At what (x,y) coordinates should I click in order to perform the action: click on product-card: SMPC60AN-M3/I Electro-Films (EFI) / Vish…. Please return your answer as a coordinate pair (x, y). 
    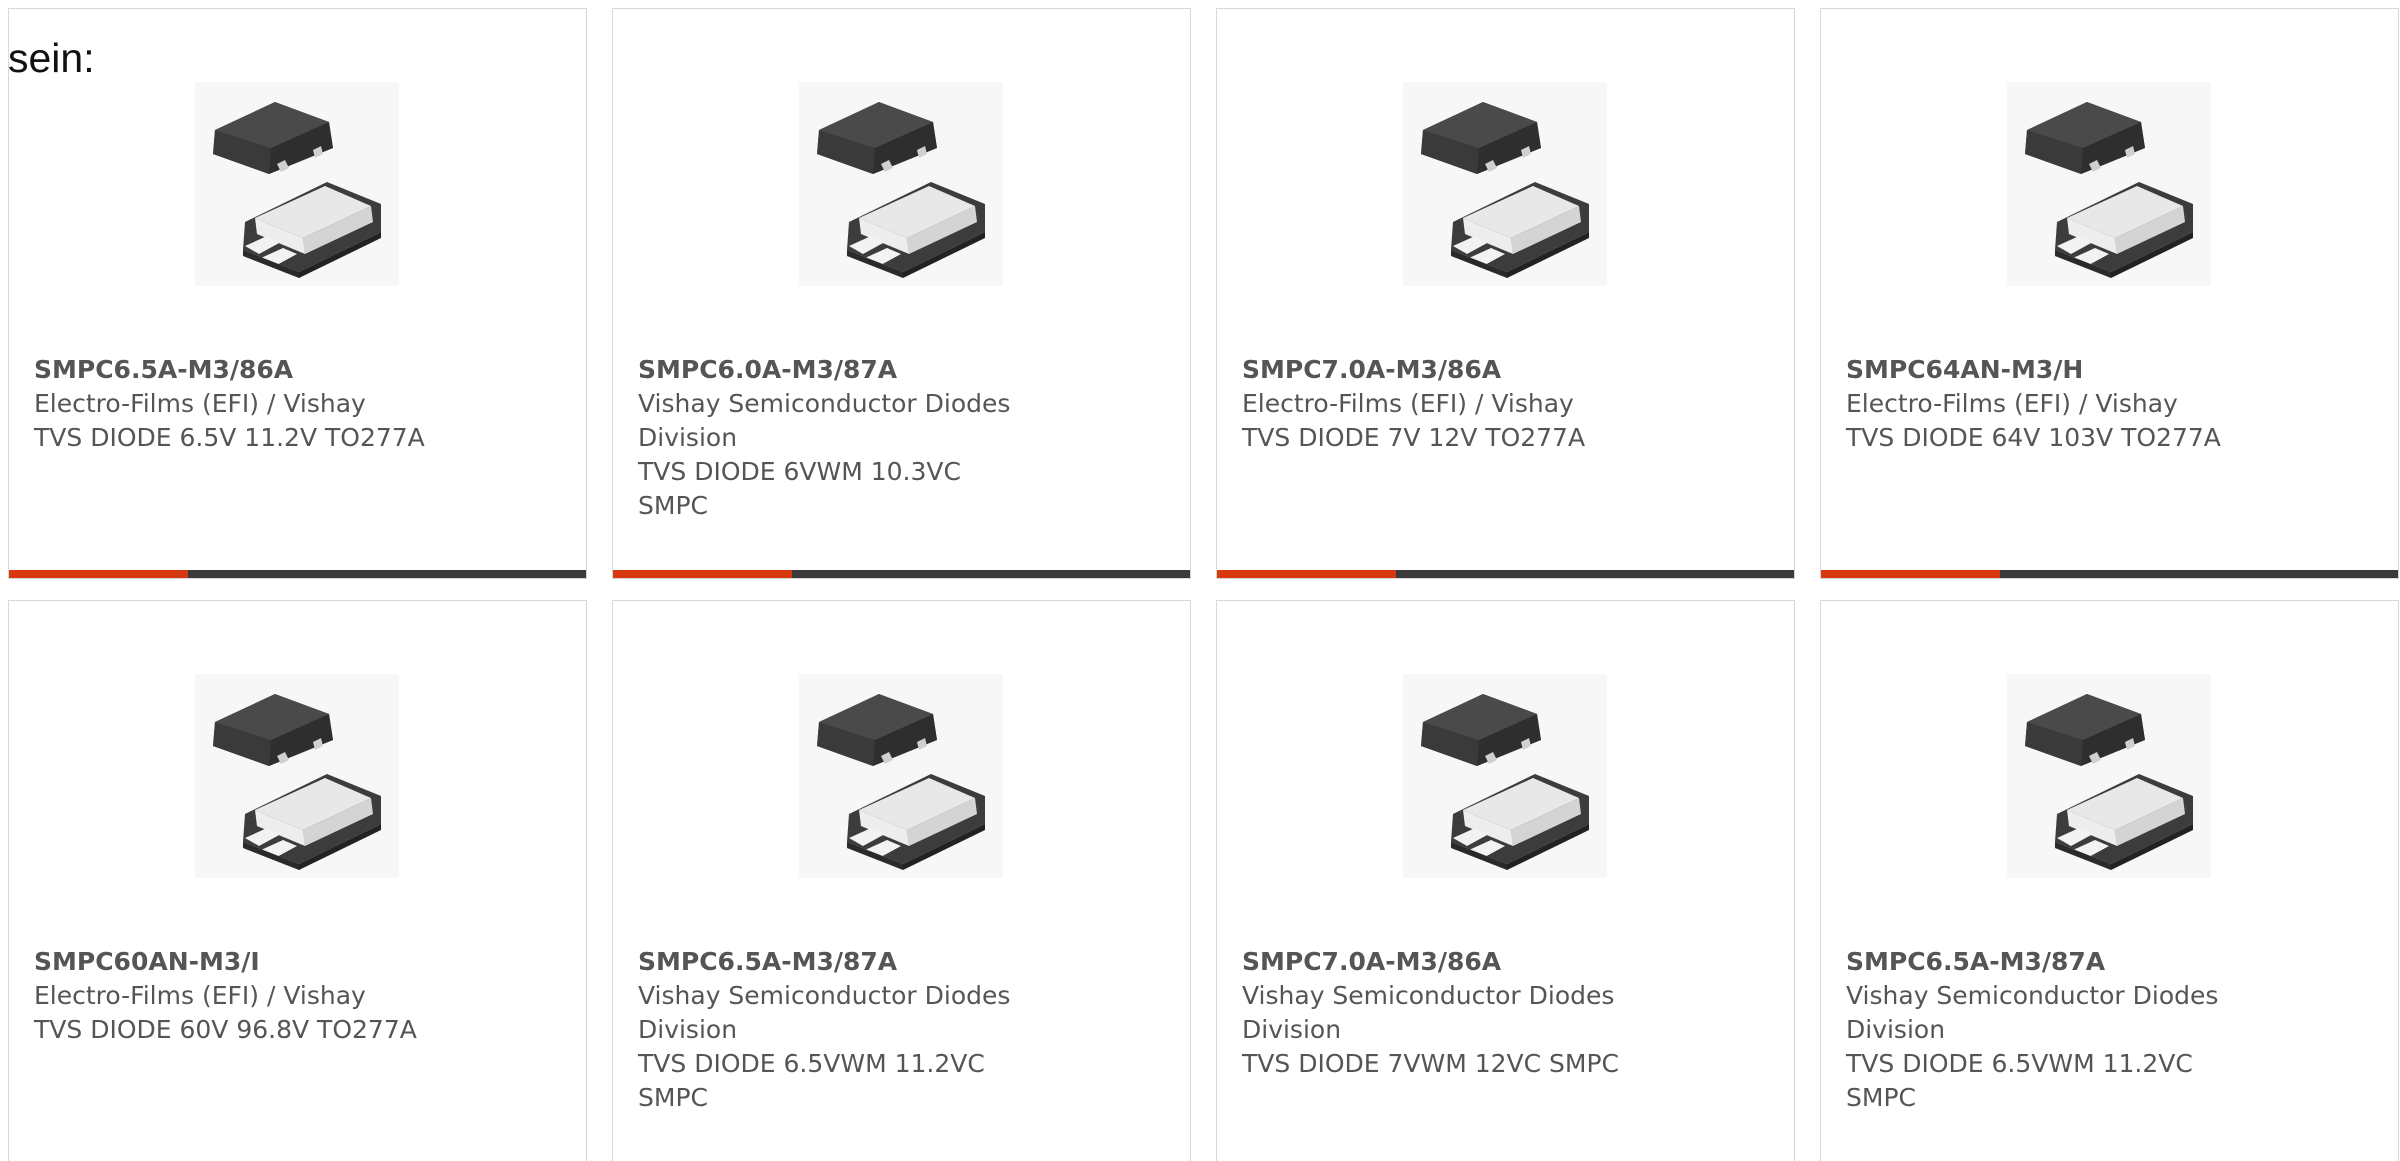
    Looking at the image, I should click on (297, 880).